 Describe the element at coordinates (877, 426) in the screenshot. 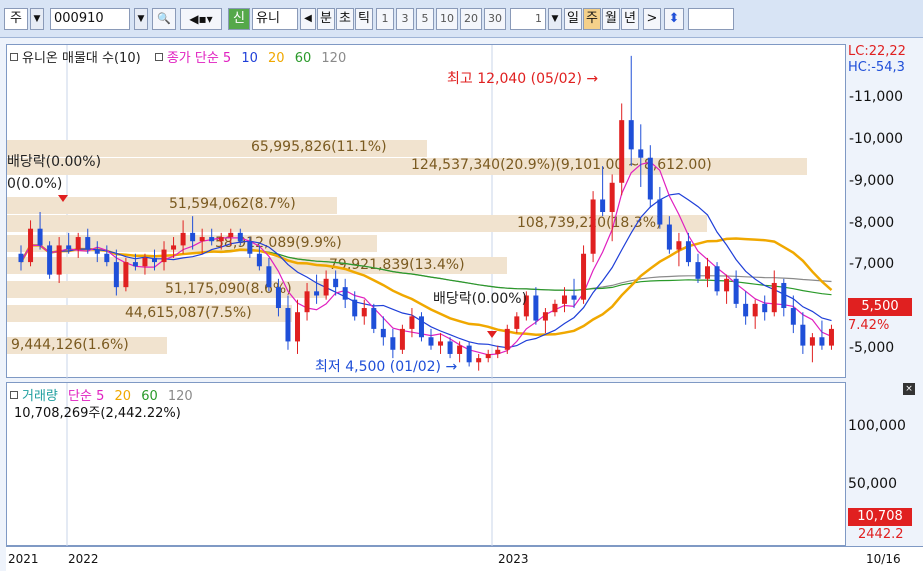

I see `vol-tick-100000: 100,000` at that location.